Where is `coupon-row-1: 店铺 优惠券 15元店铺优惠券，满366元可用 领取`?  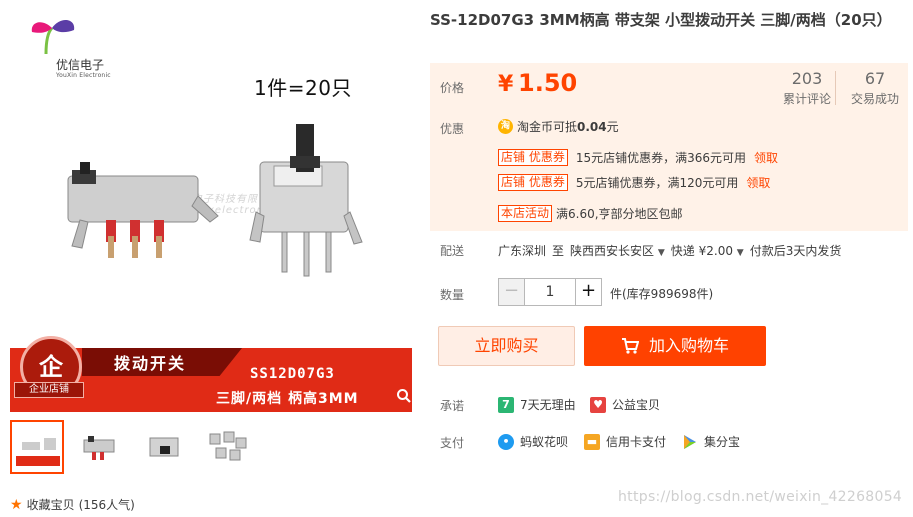
coupon-row-1: 店铺 优惠券 15元店铺优惠券，满366元可用 领取 is located at coordinates (652, 157).